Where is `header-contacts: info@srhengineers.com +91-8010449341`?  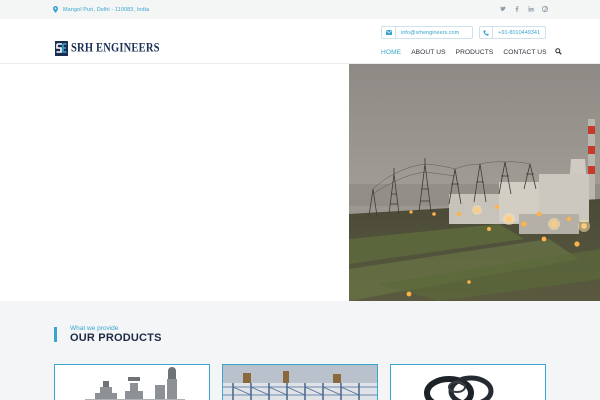
header-contacts: info@srhengineers.com +91-8010449341 is located at coordinates (463, 32).